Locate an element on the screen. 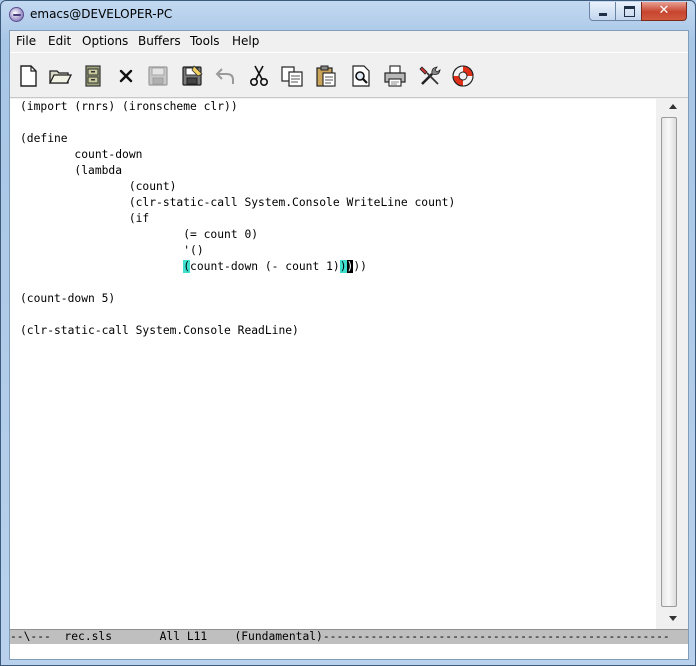  search-button is located at coordinates (361, 76).